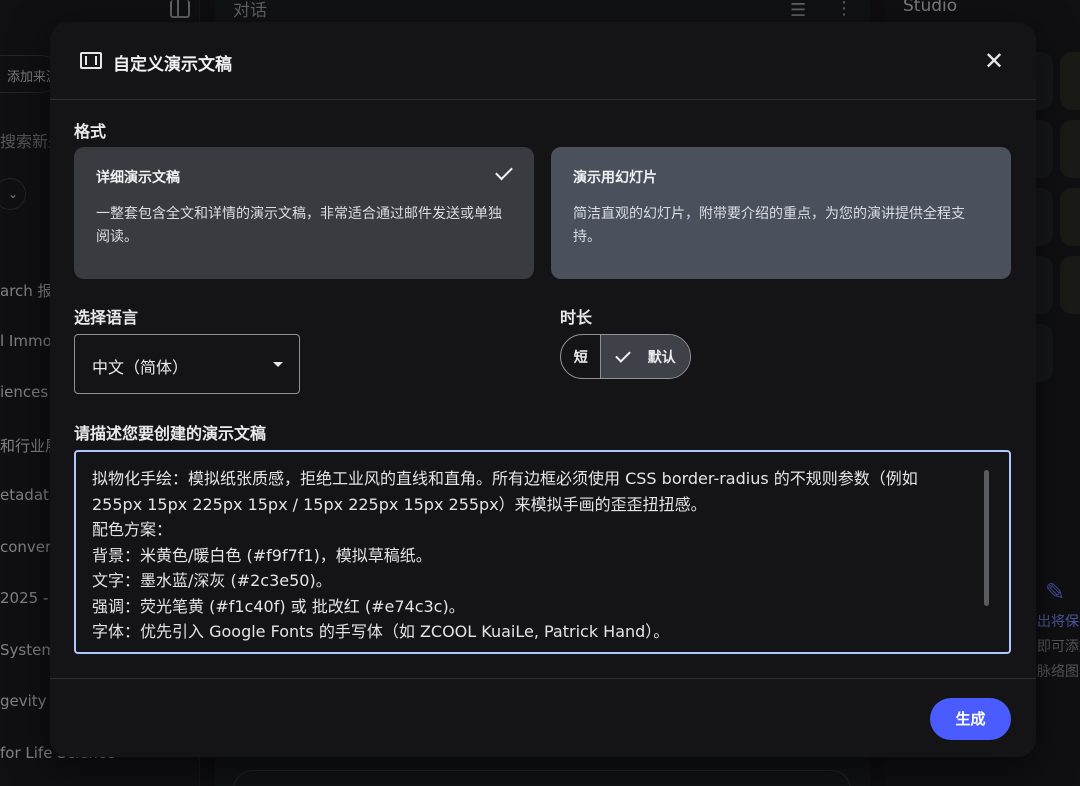 This screenshot has height=786, width=1080. What do you see at coordinates (91, 60) in the screenshot?
I see `slides-icon` at bounding box center [91, 60].